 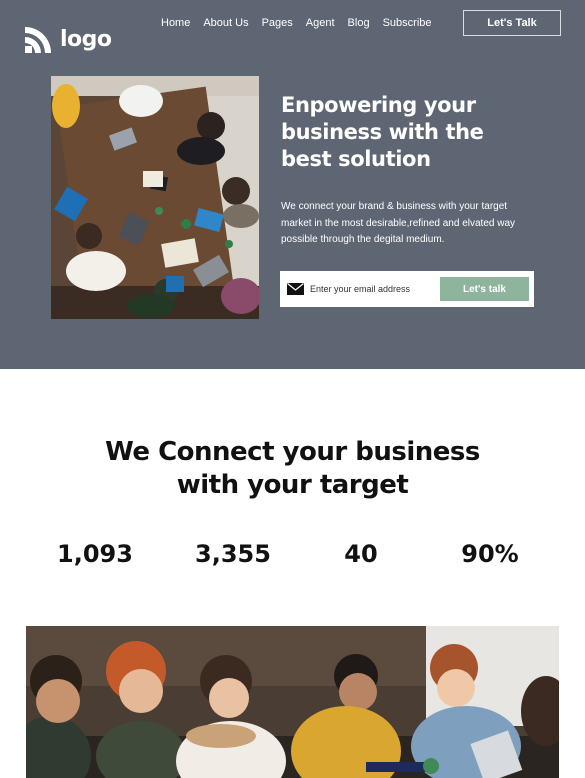 What do you see at coordinates (484, 289) in the screenshot?
I see `lets-talk-submit-button: Let's talk` at bounding box center [484, 289].